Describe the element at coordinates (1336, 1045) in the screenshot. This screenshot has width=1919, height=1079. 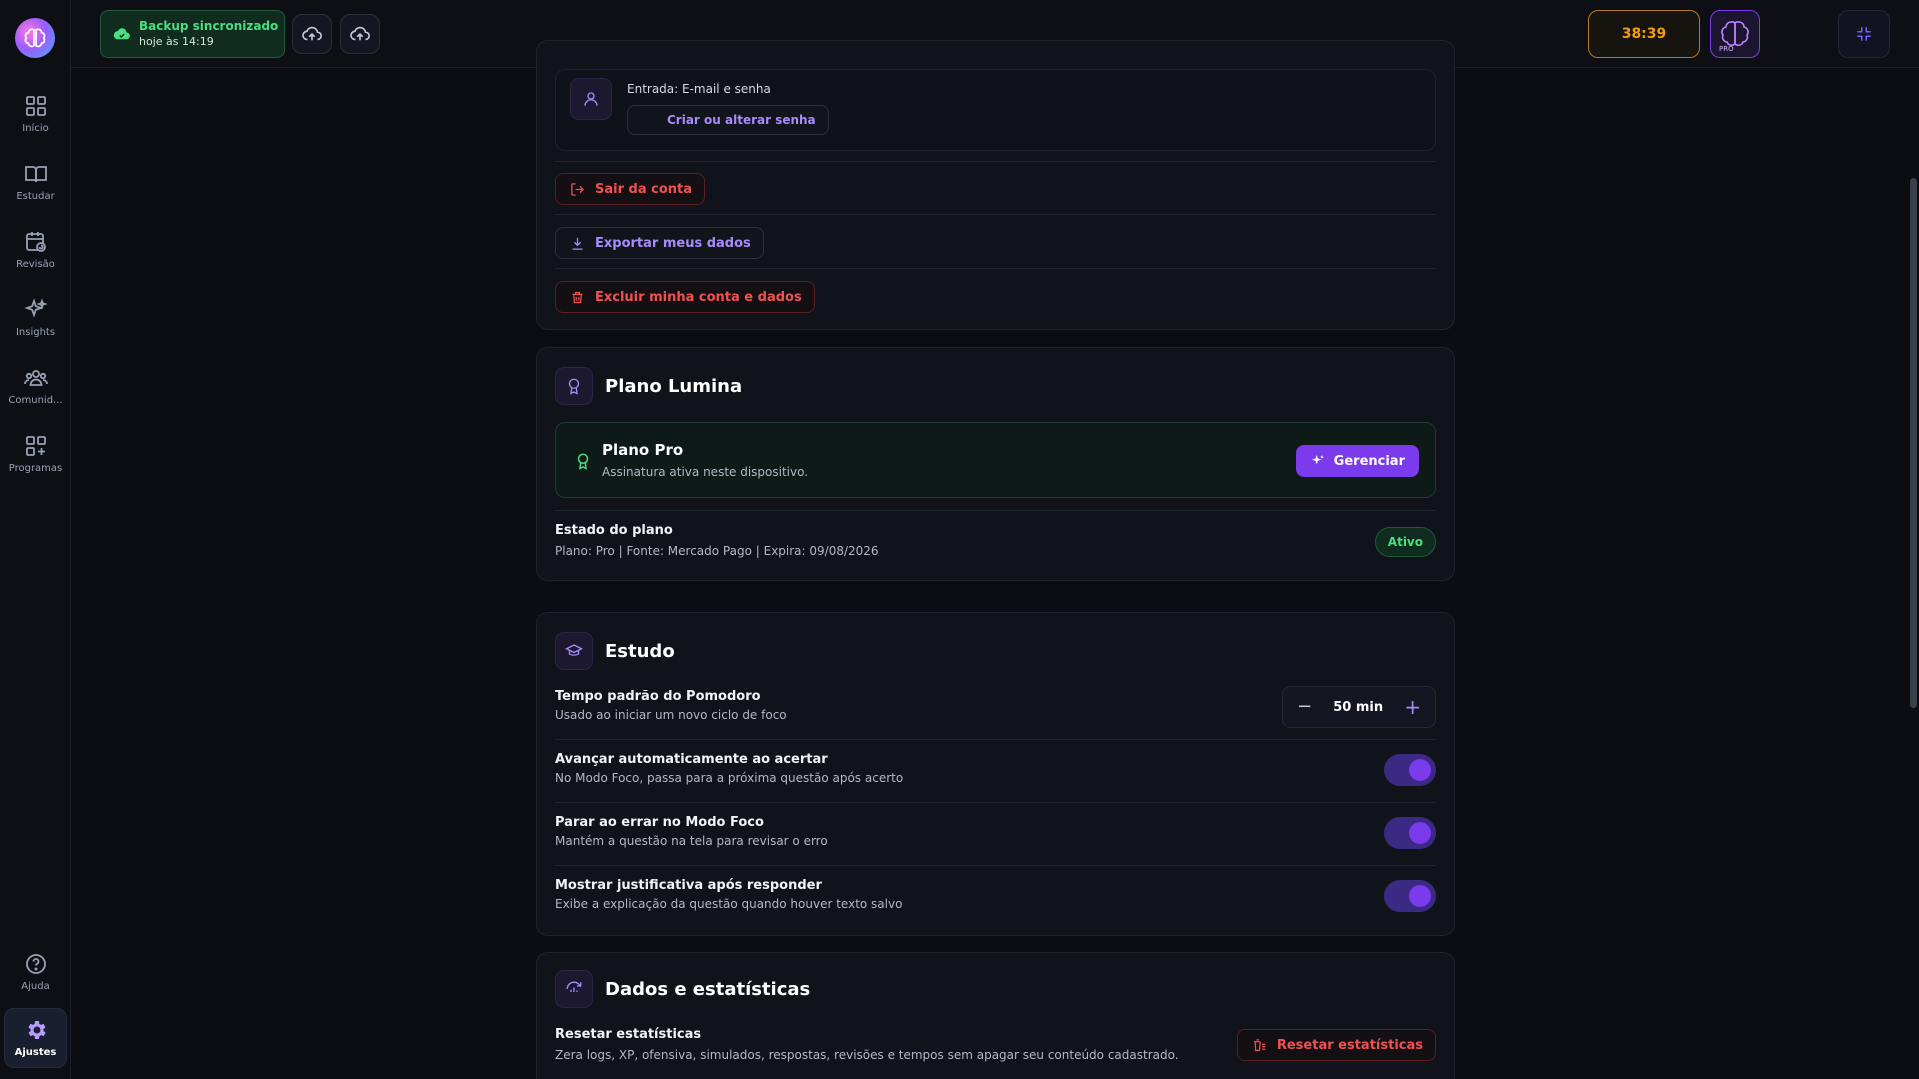
I see `reset-stats-button: Resetar estatísticas` at that location.